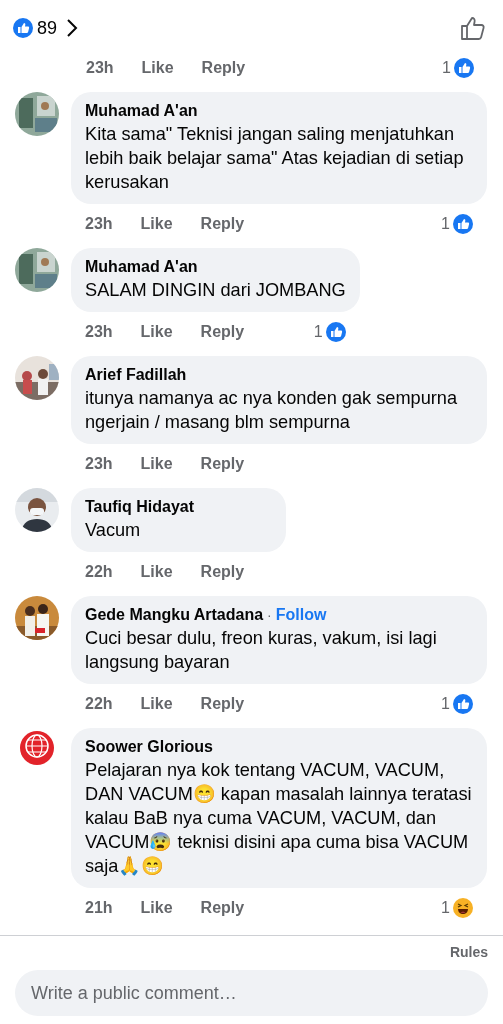 The width and height of the screenshot is (503, 1024). Describe the element at coordinates (272, 410) in the screenshot. I see `comment-text: itunya namanya ac nya konden gak sempurna ngerjain / masang blm sempurna` at that location.